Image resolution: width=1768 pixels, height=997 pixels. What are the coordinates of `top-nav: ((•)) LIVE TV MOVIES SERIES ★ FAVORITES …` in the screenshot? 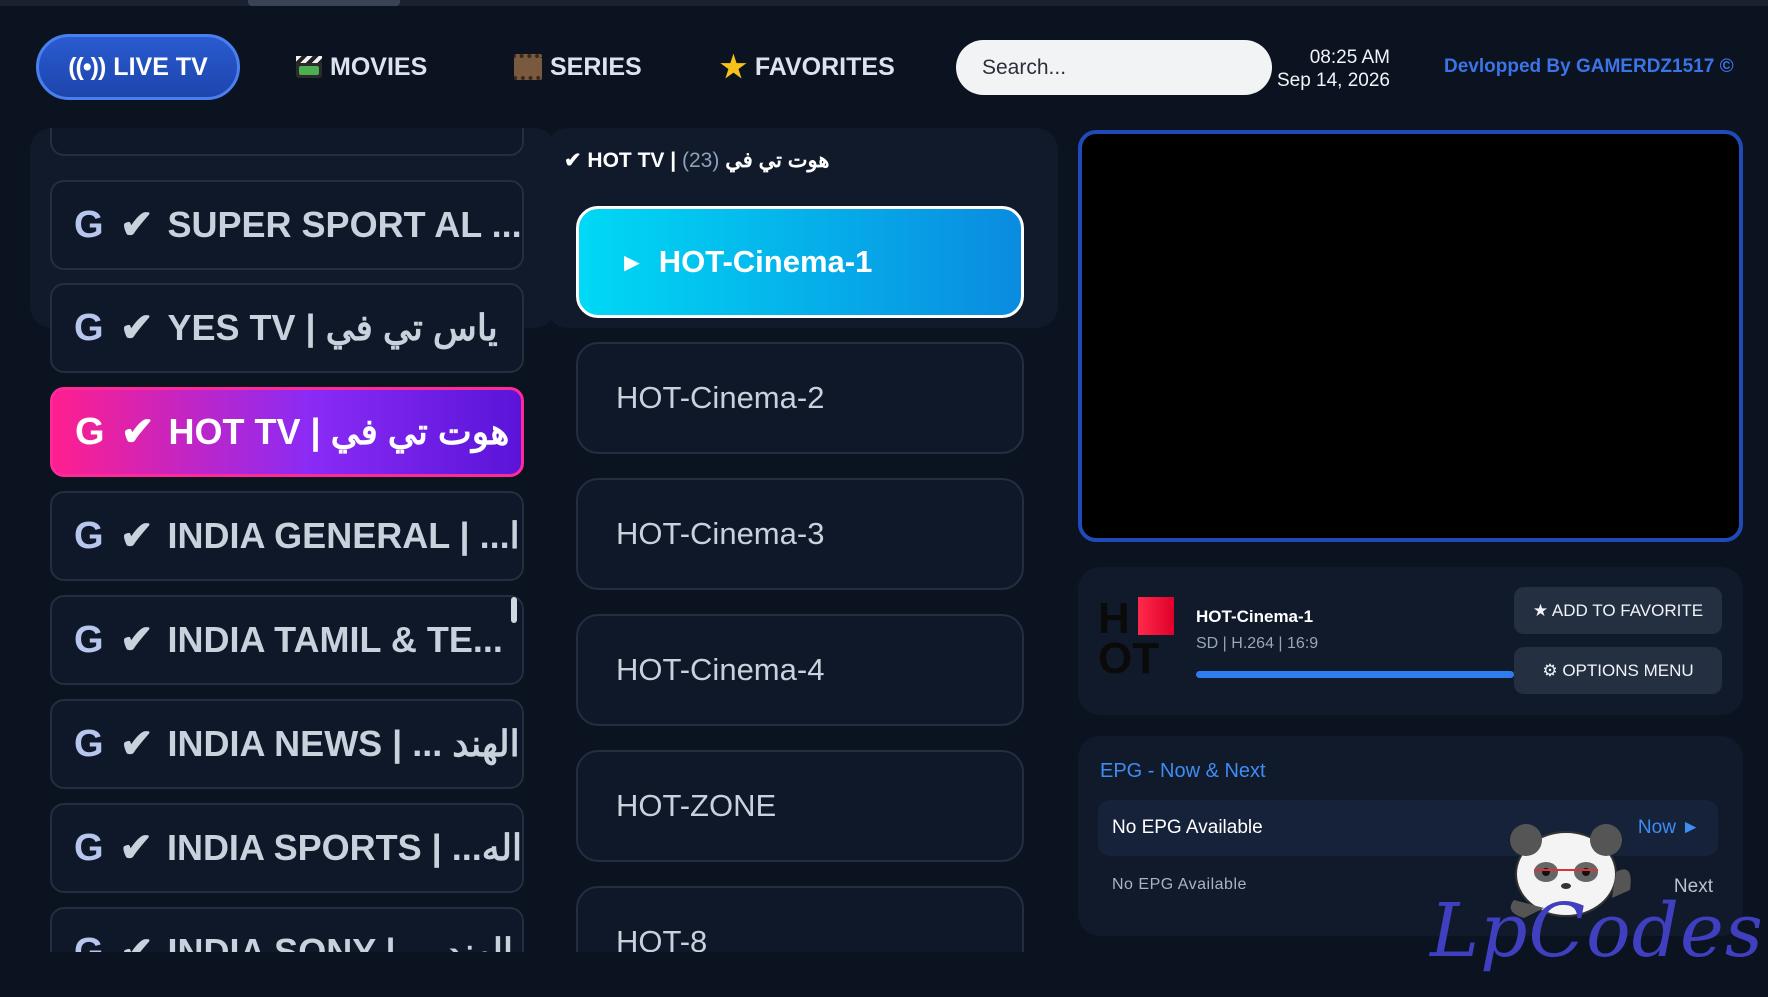 It's located at (884, 55).